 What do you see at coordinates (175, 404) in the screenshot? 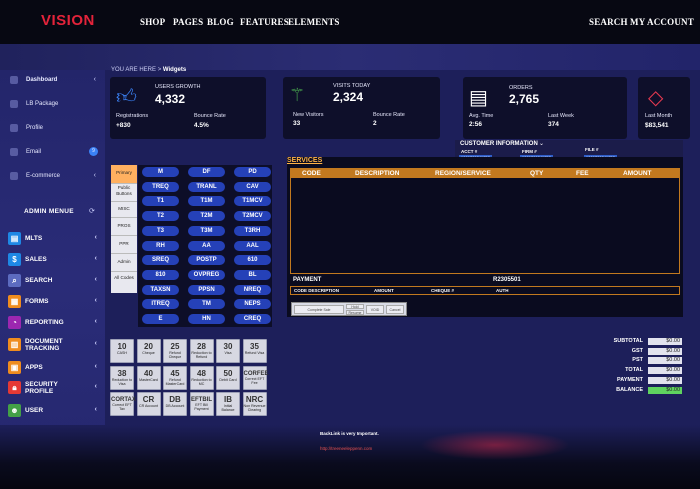
I see `payment-key-db: DB DB Account` at bounding box center [175, 404].